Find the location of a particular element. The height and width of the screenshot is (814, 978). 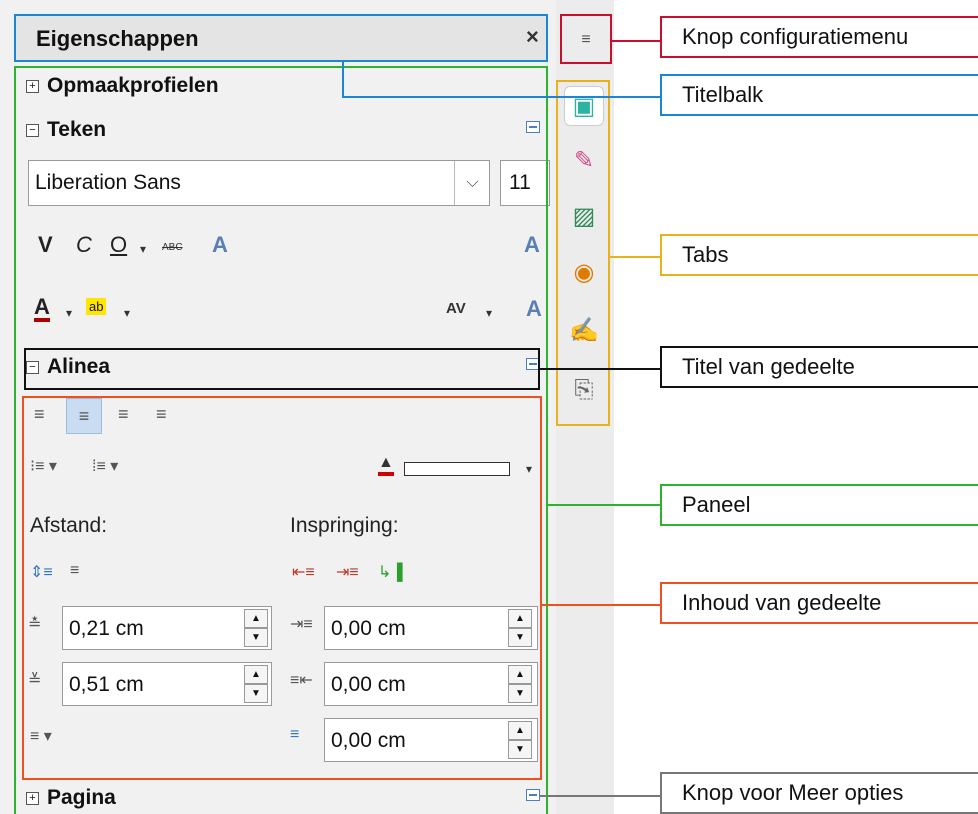

more-leader is located at coordinates (600, 796).